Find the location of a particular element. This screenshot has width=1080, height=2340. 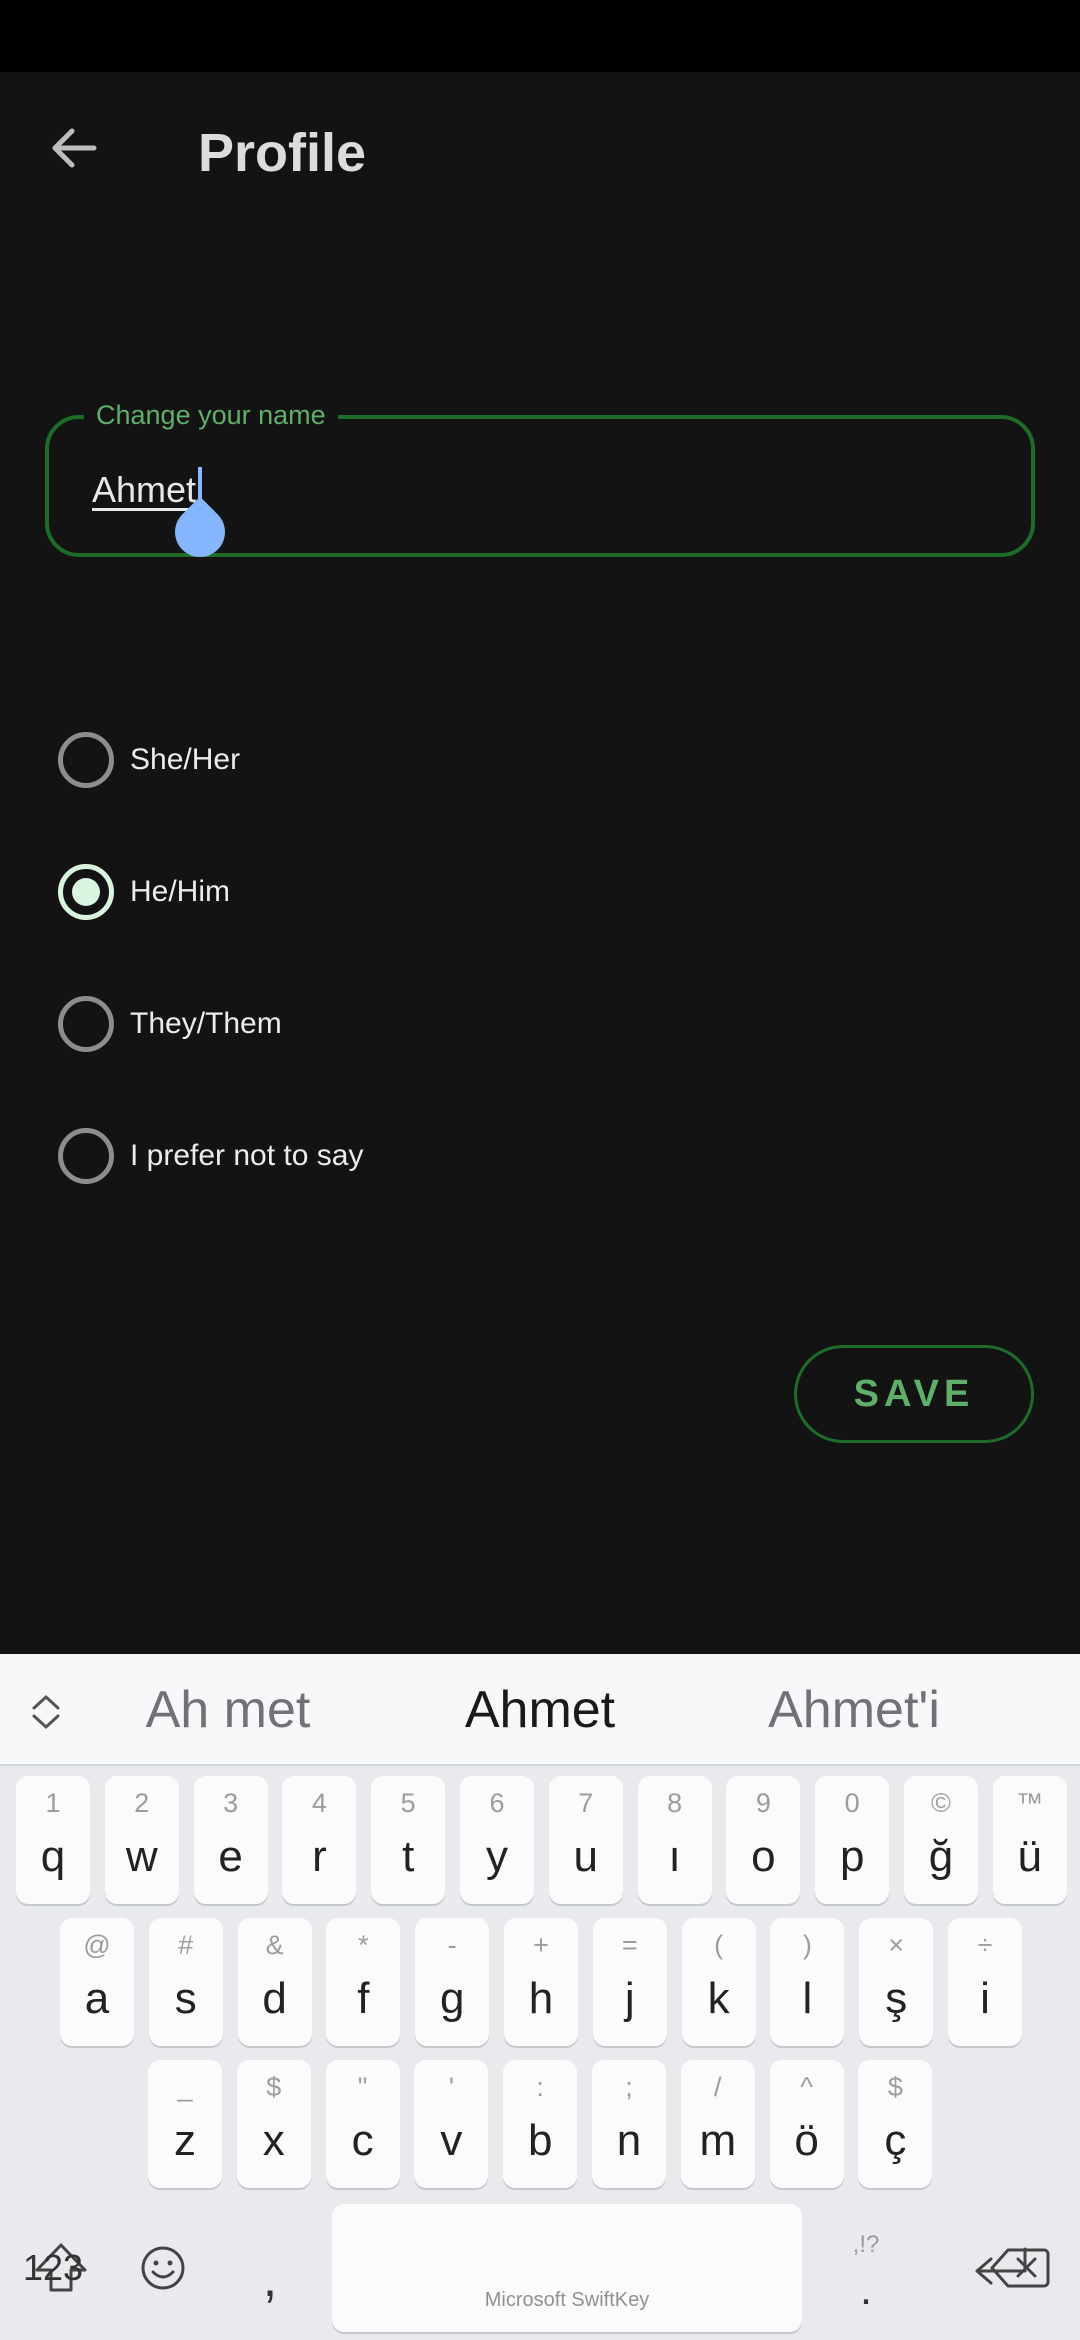

key-label: x is located at coordinates (273, 2140).